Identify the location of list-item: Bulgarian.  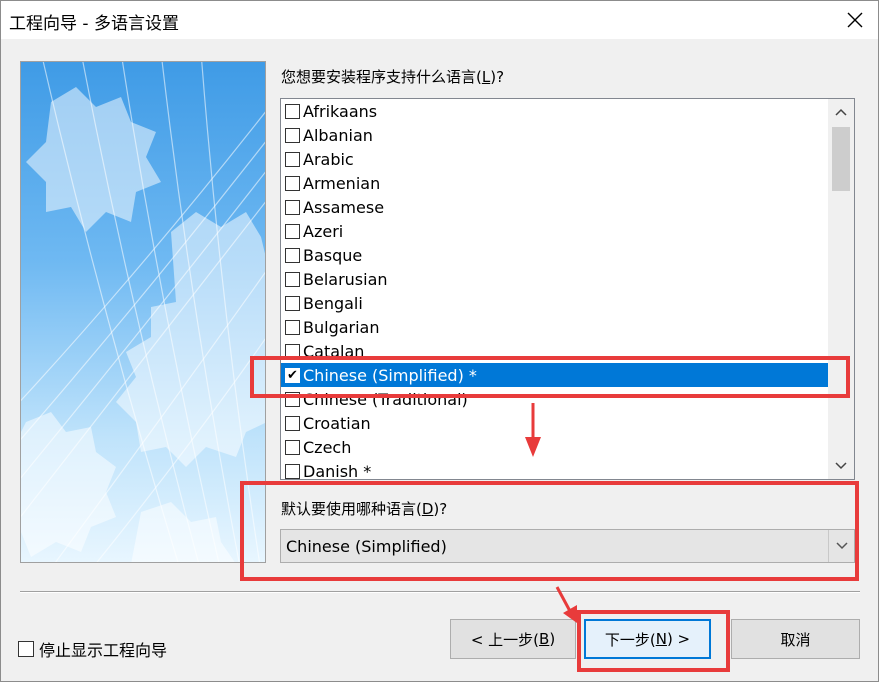
(555, 327).